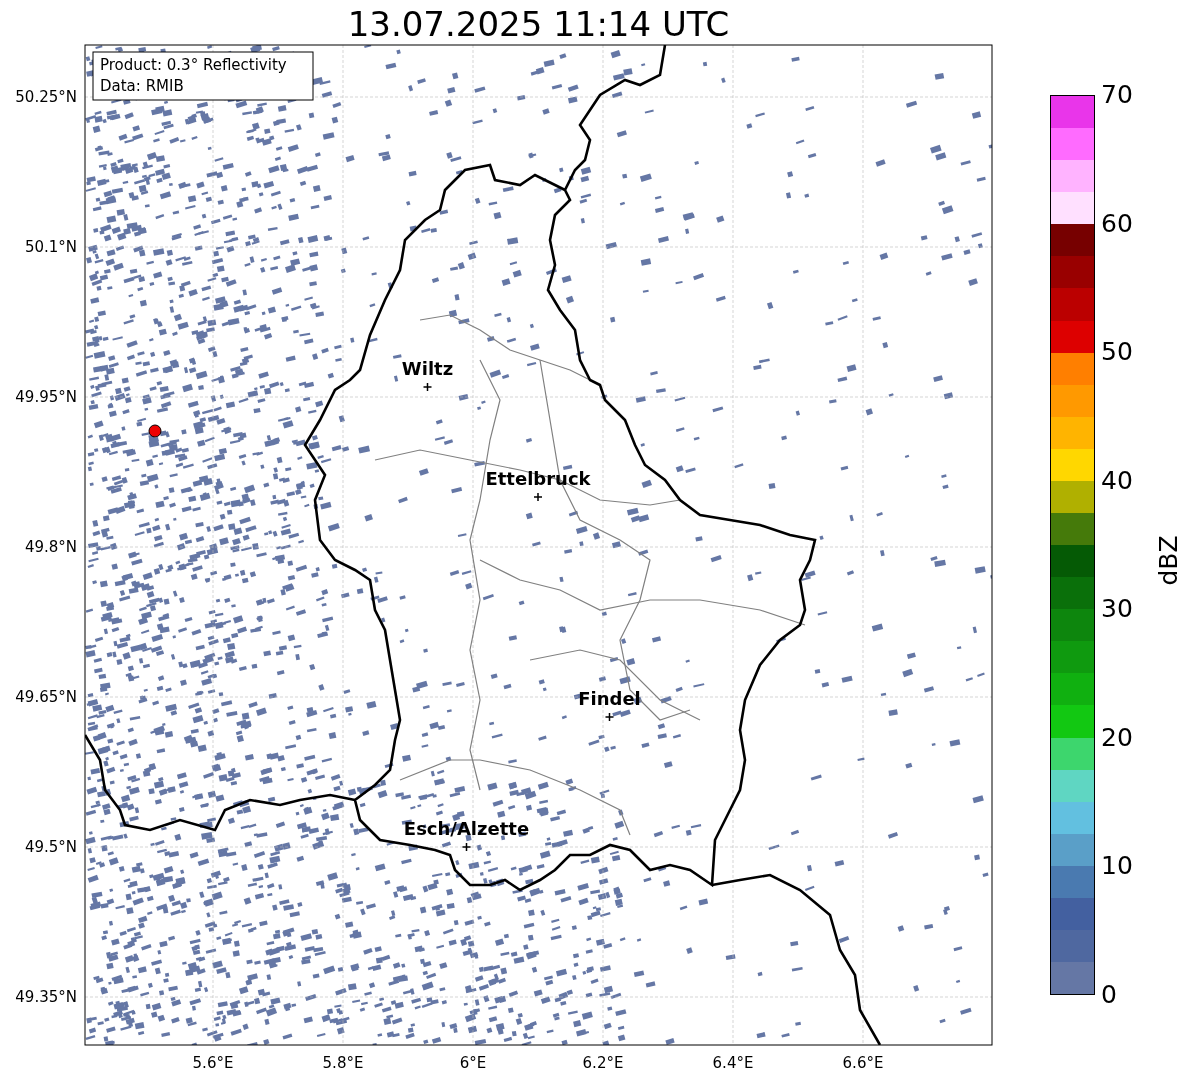 The height and width of the screenshot is (1081, 1184). Describe the element at coordinates (46, 397) in the screenshot. I see `latitude-label: 49.95°N` at that location.